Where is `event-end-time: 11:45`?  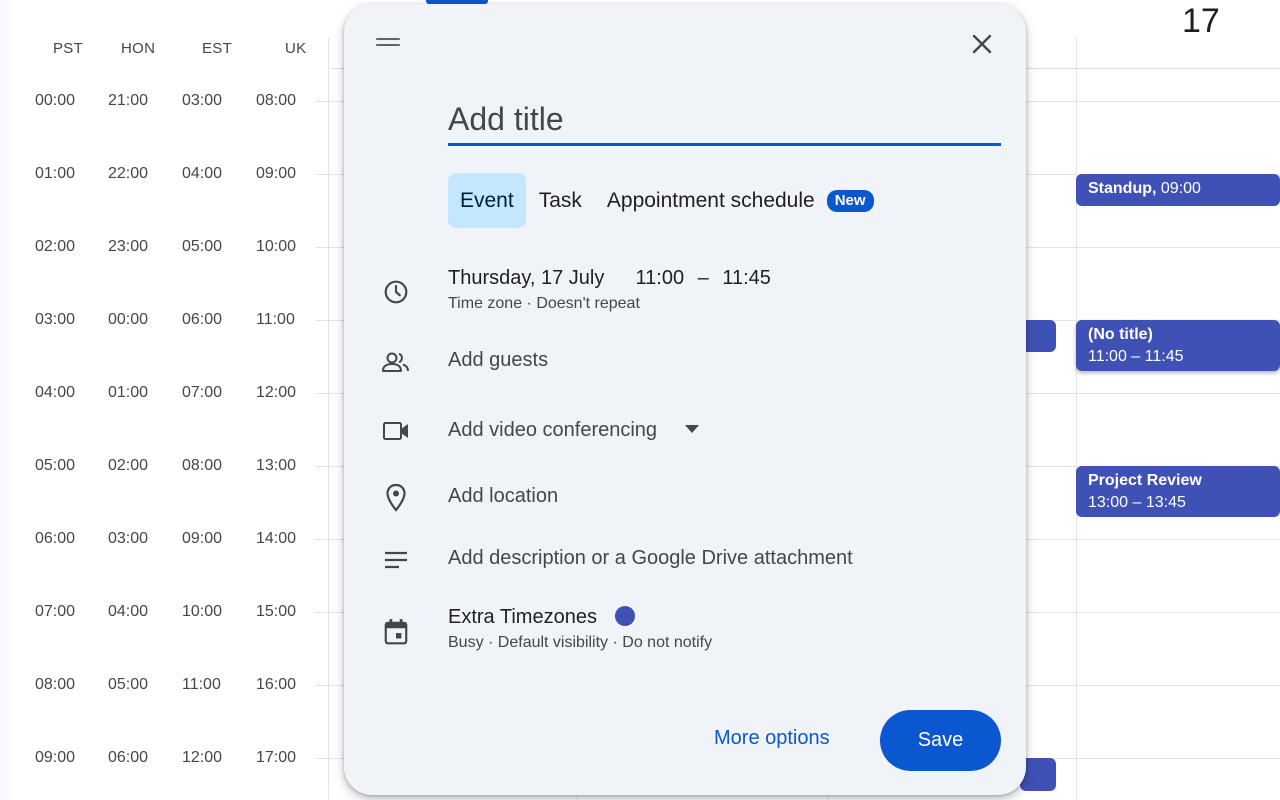 event-end-time: 11:45 is located at coordinates (746, 278).